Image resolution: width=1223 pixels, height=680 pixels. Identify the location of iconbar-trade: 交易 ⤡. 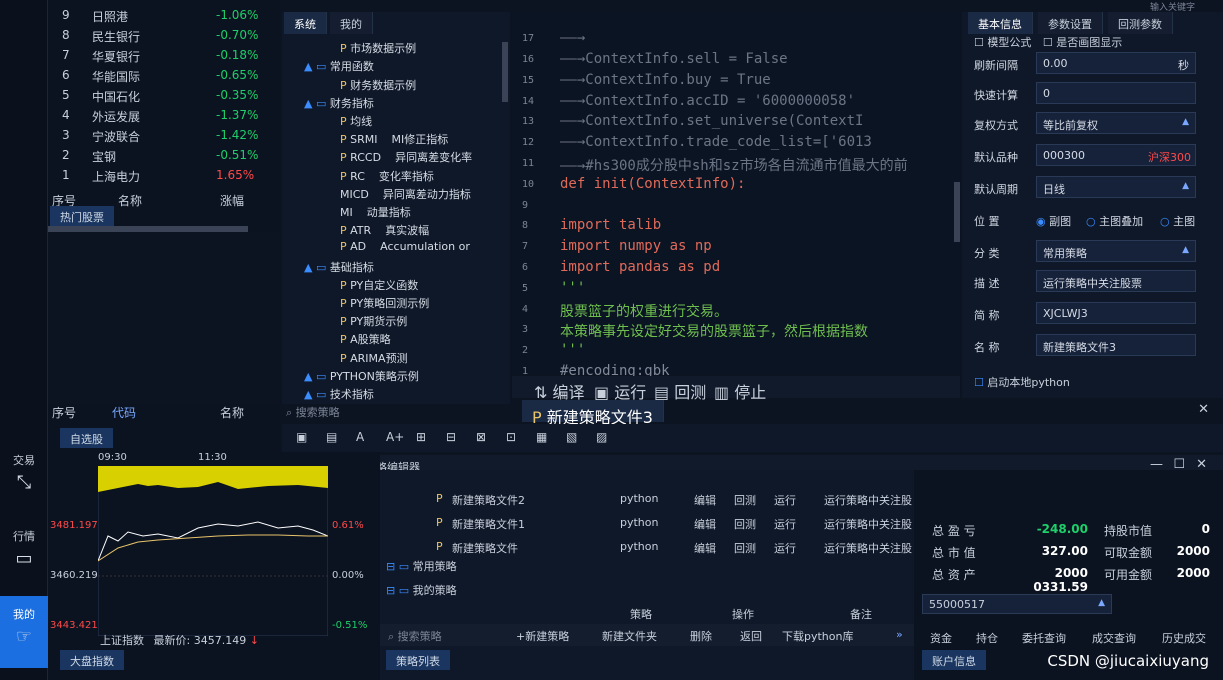
(24, 480).